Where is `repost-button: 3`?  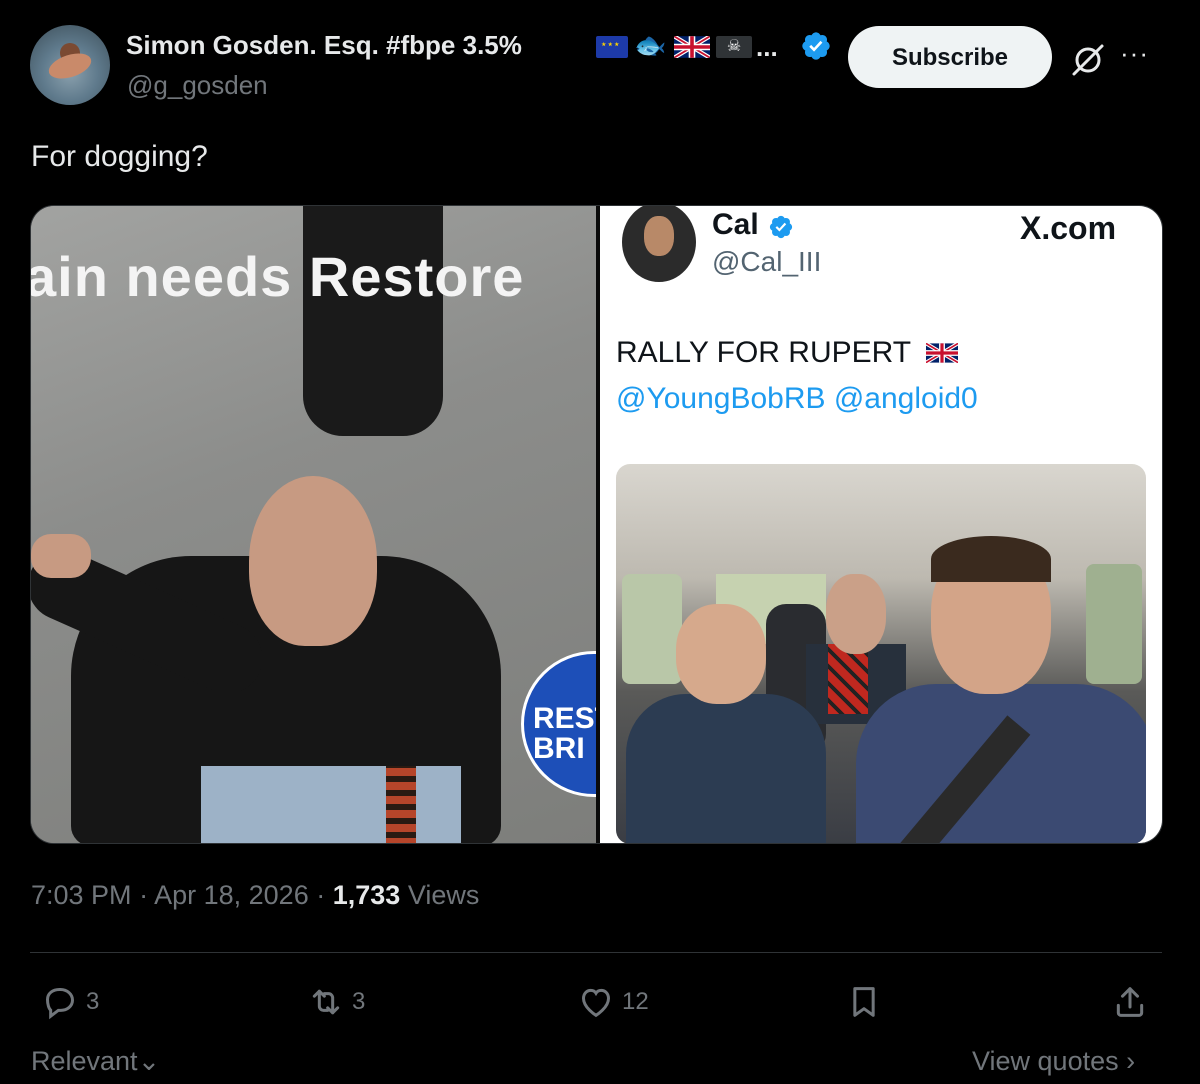
repost-button: 3 is located at coordinates (335, 1002).